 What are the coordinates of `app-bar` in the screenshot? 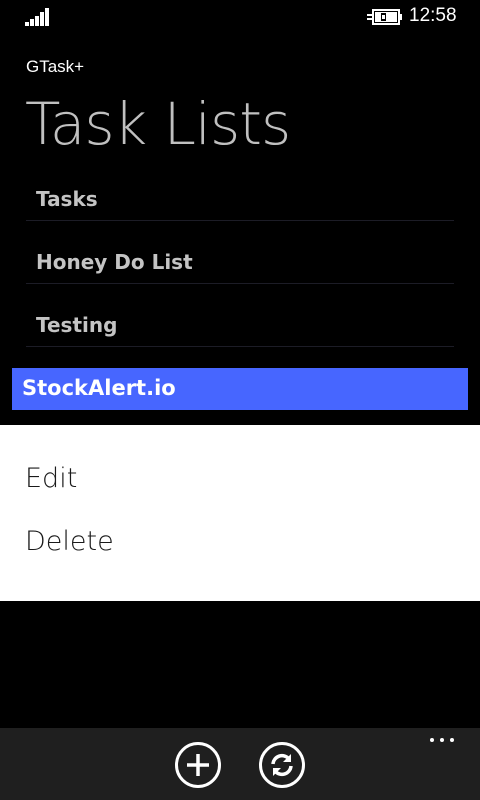 It's located at (240, 764).